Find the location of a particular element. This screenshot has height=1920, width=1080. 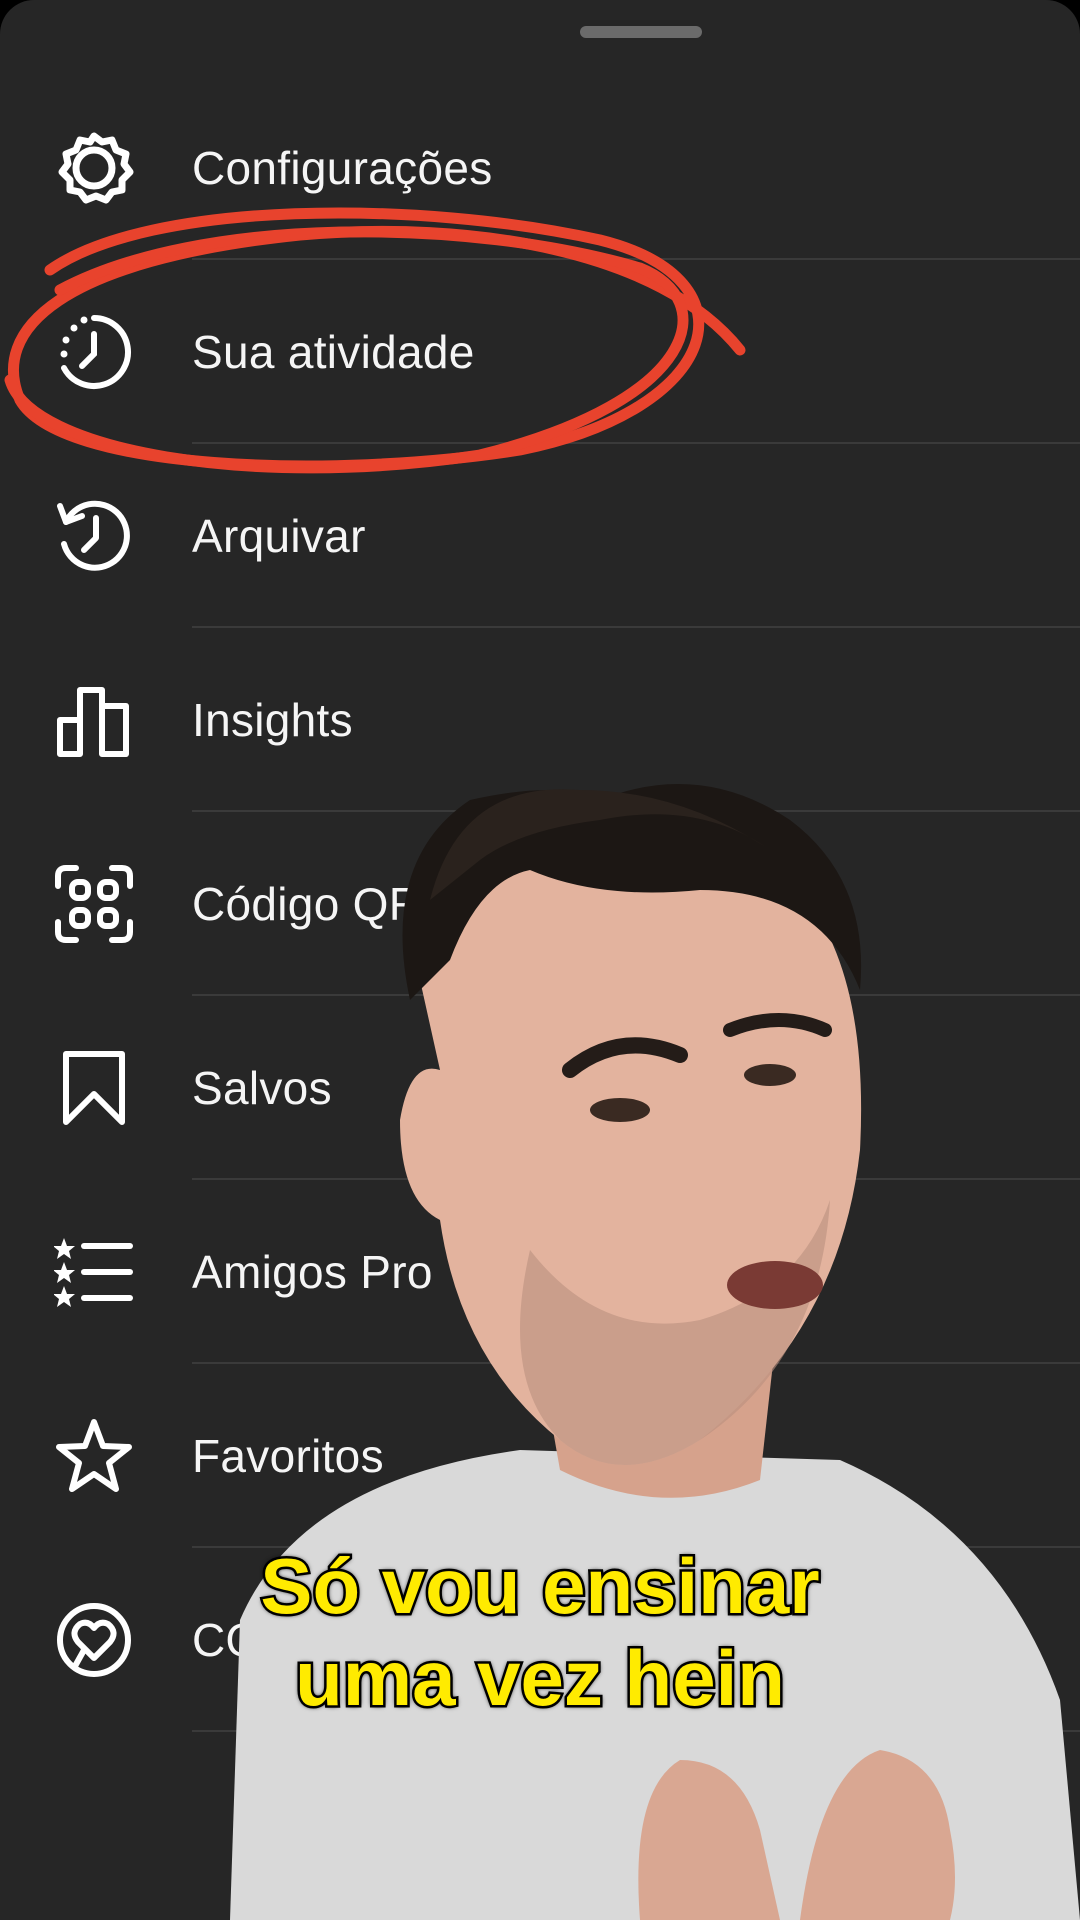

menu-item-label: Salvos is located at coordinates (262, 1088).